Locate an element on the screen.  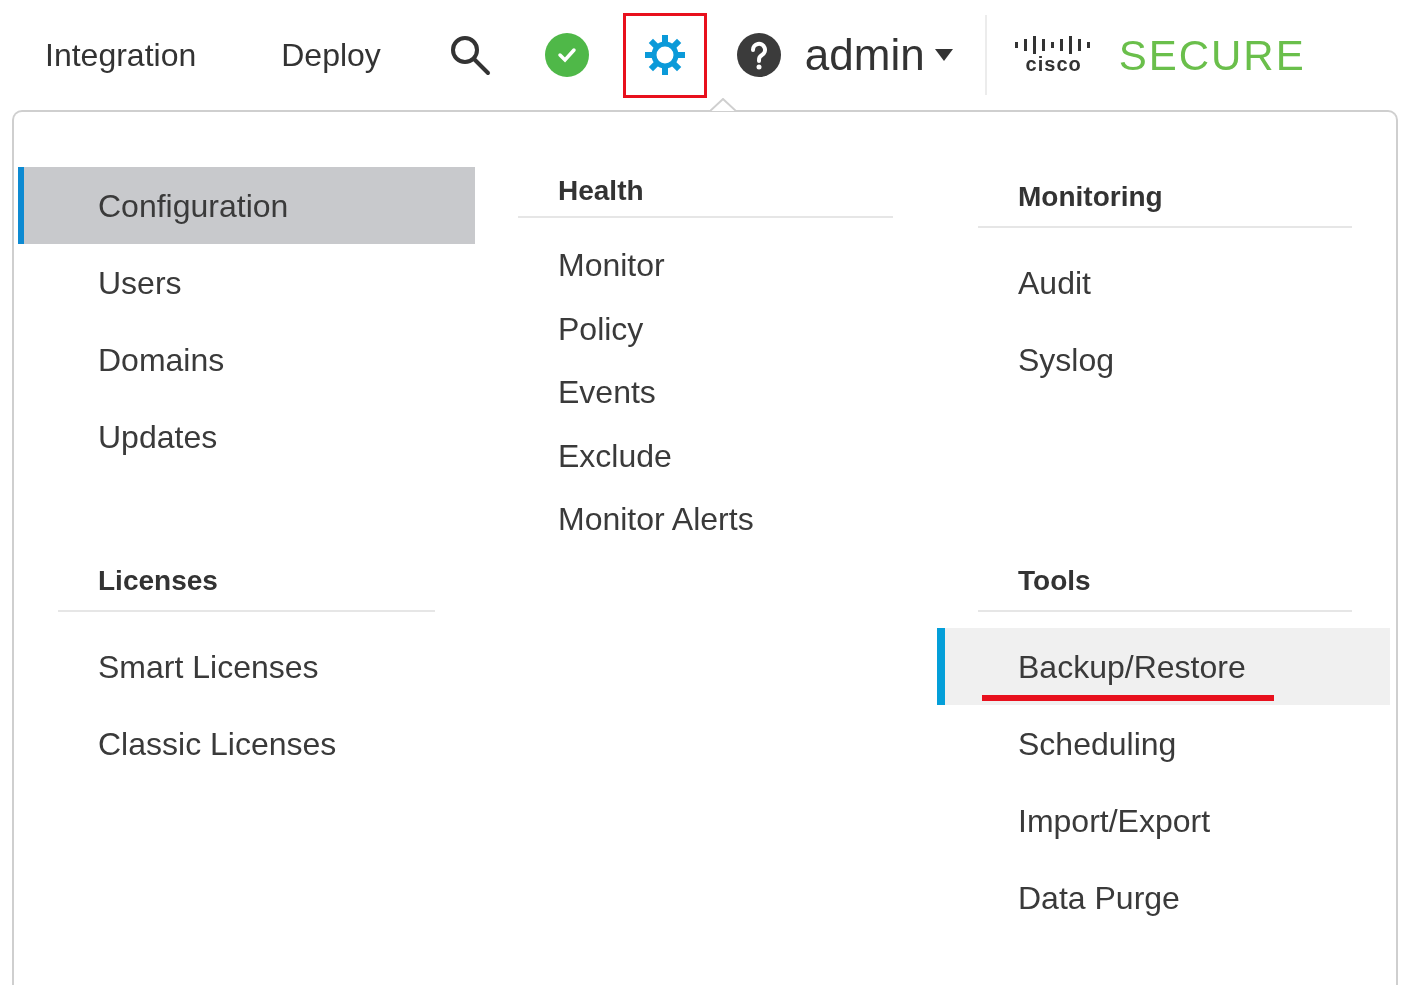
settings-button is located at coordinates (664, 55).